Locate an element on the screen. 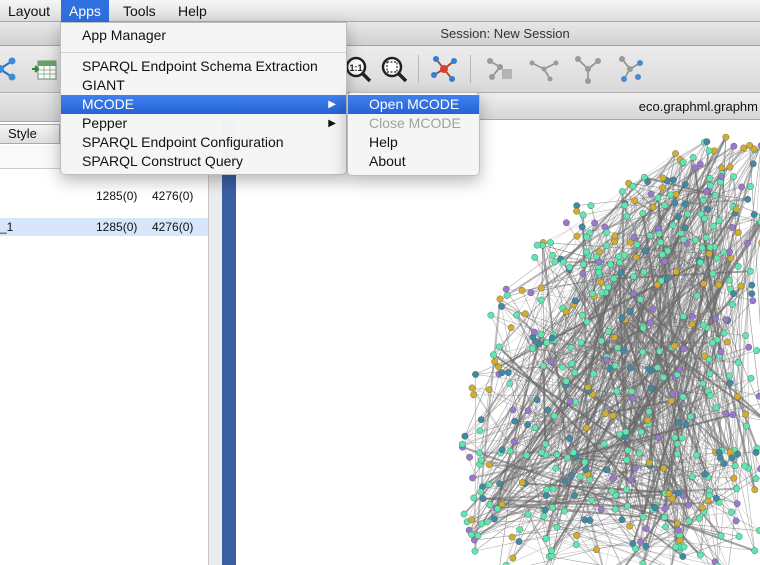 The image size is (760, 565). menu-layout: Layout is located at coordinates (29, 11).